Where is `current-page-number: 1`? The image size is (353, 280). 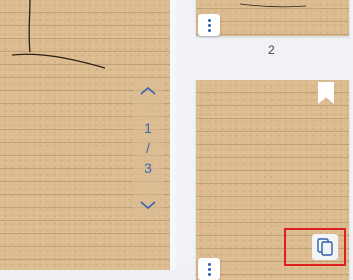
current-page-number: 1 is located at coordinates (148, 128).